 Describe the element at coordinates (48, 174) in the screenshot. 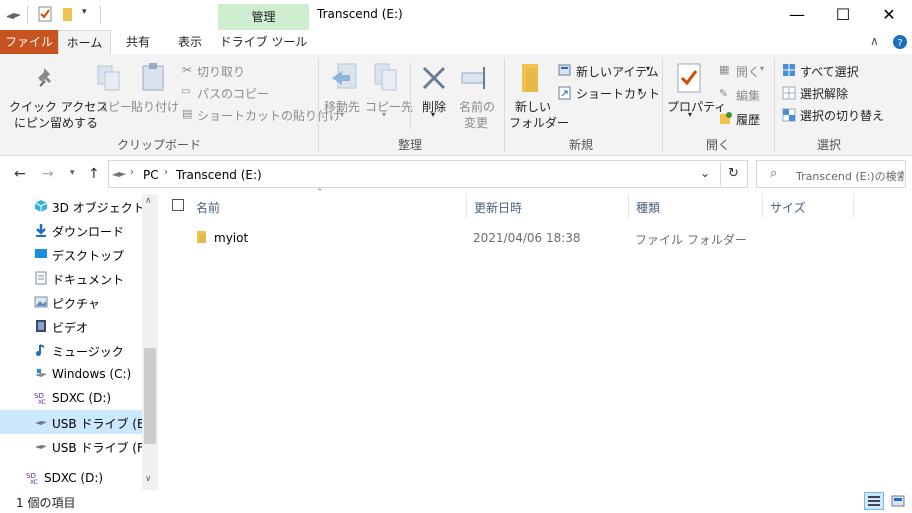

I see `forward-arrow-icon: →` at that location.